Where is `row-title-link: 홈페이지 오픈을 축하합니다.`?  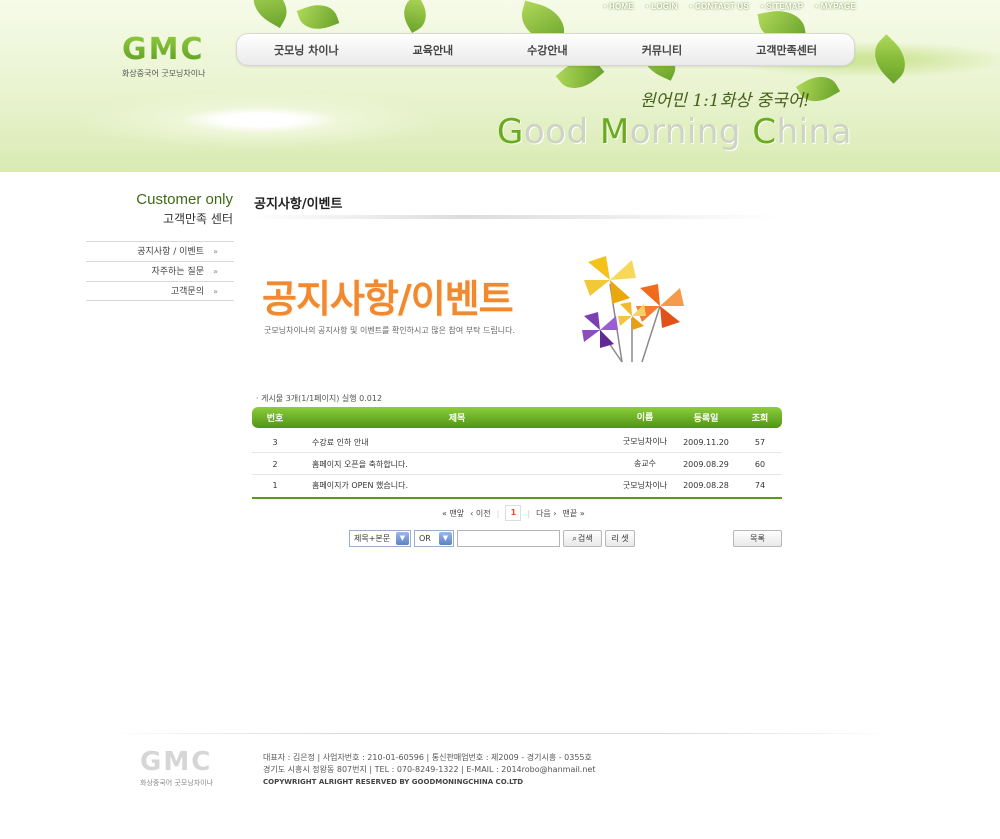 row-title-link: 홈페이지 오픈을 축하합니다. is located at coordinates (457, 464).